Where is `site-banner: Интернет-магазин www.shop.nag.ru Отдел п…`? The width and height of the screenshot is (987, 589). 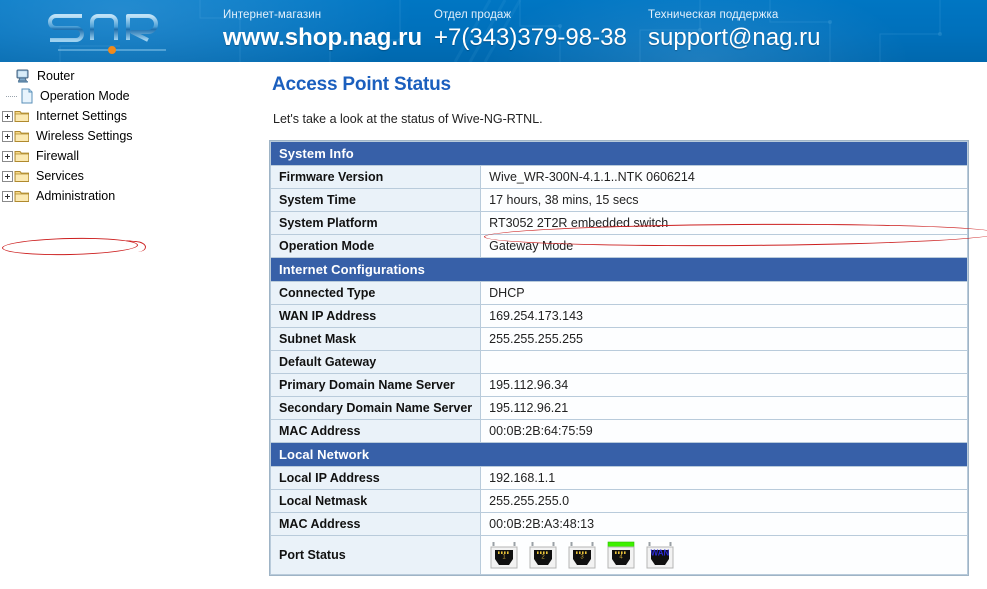 site-banner: Интернет-магазин www.shop.nag.ru Отдел п… is located at coordinates (493, 31).